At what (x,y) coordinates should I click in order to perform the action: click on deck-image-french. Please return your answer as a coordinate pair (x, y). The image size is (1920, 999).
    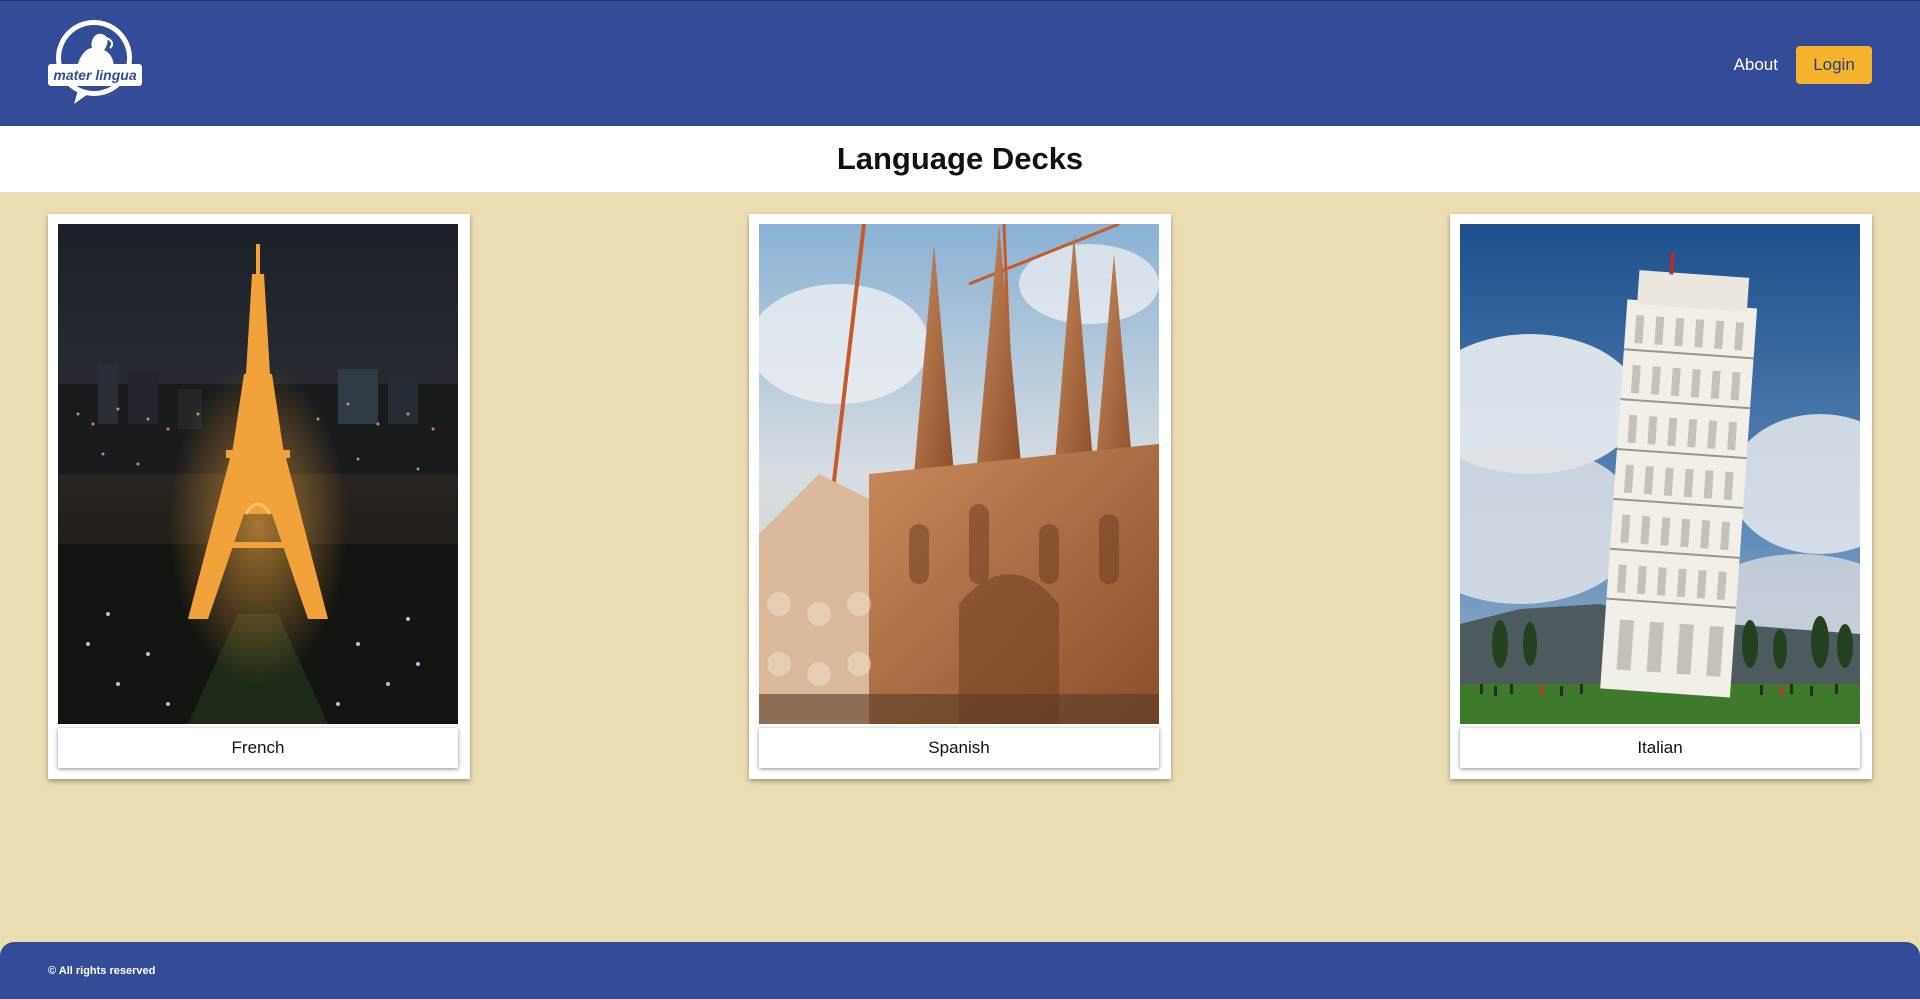
    Looking at the image, I should click on (258, 474).